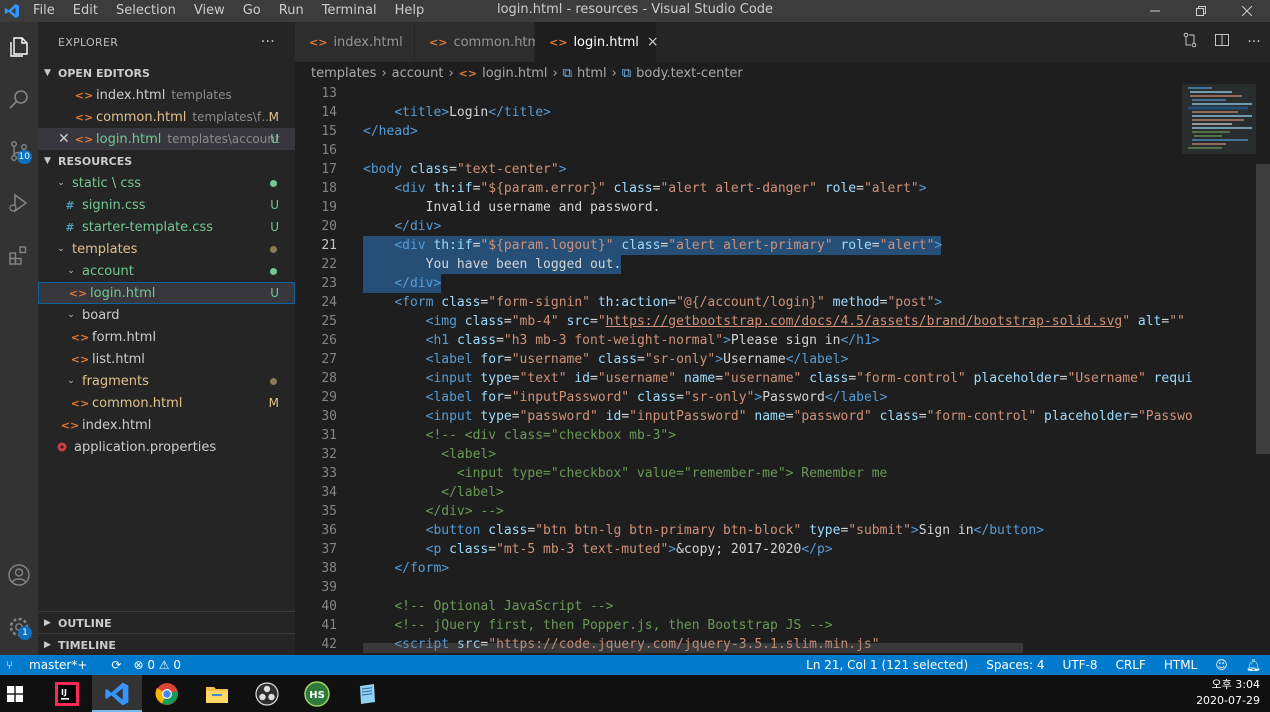 The height and width of the screenshot is (712, 1270). What do you see at coordinates (653, 42) in the screenshot?
I see `tab-close-icon: ×` at bounding box center [653, 42].